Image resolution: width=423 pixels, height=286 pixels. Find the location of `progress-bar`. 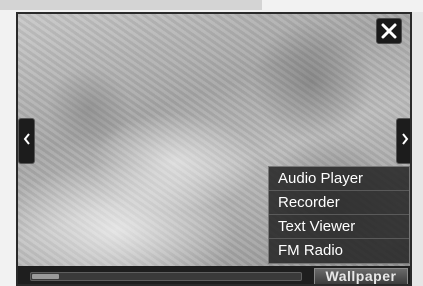

progress-bar is located at coordinates (166, 276).